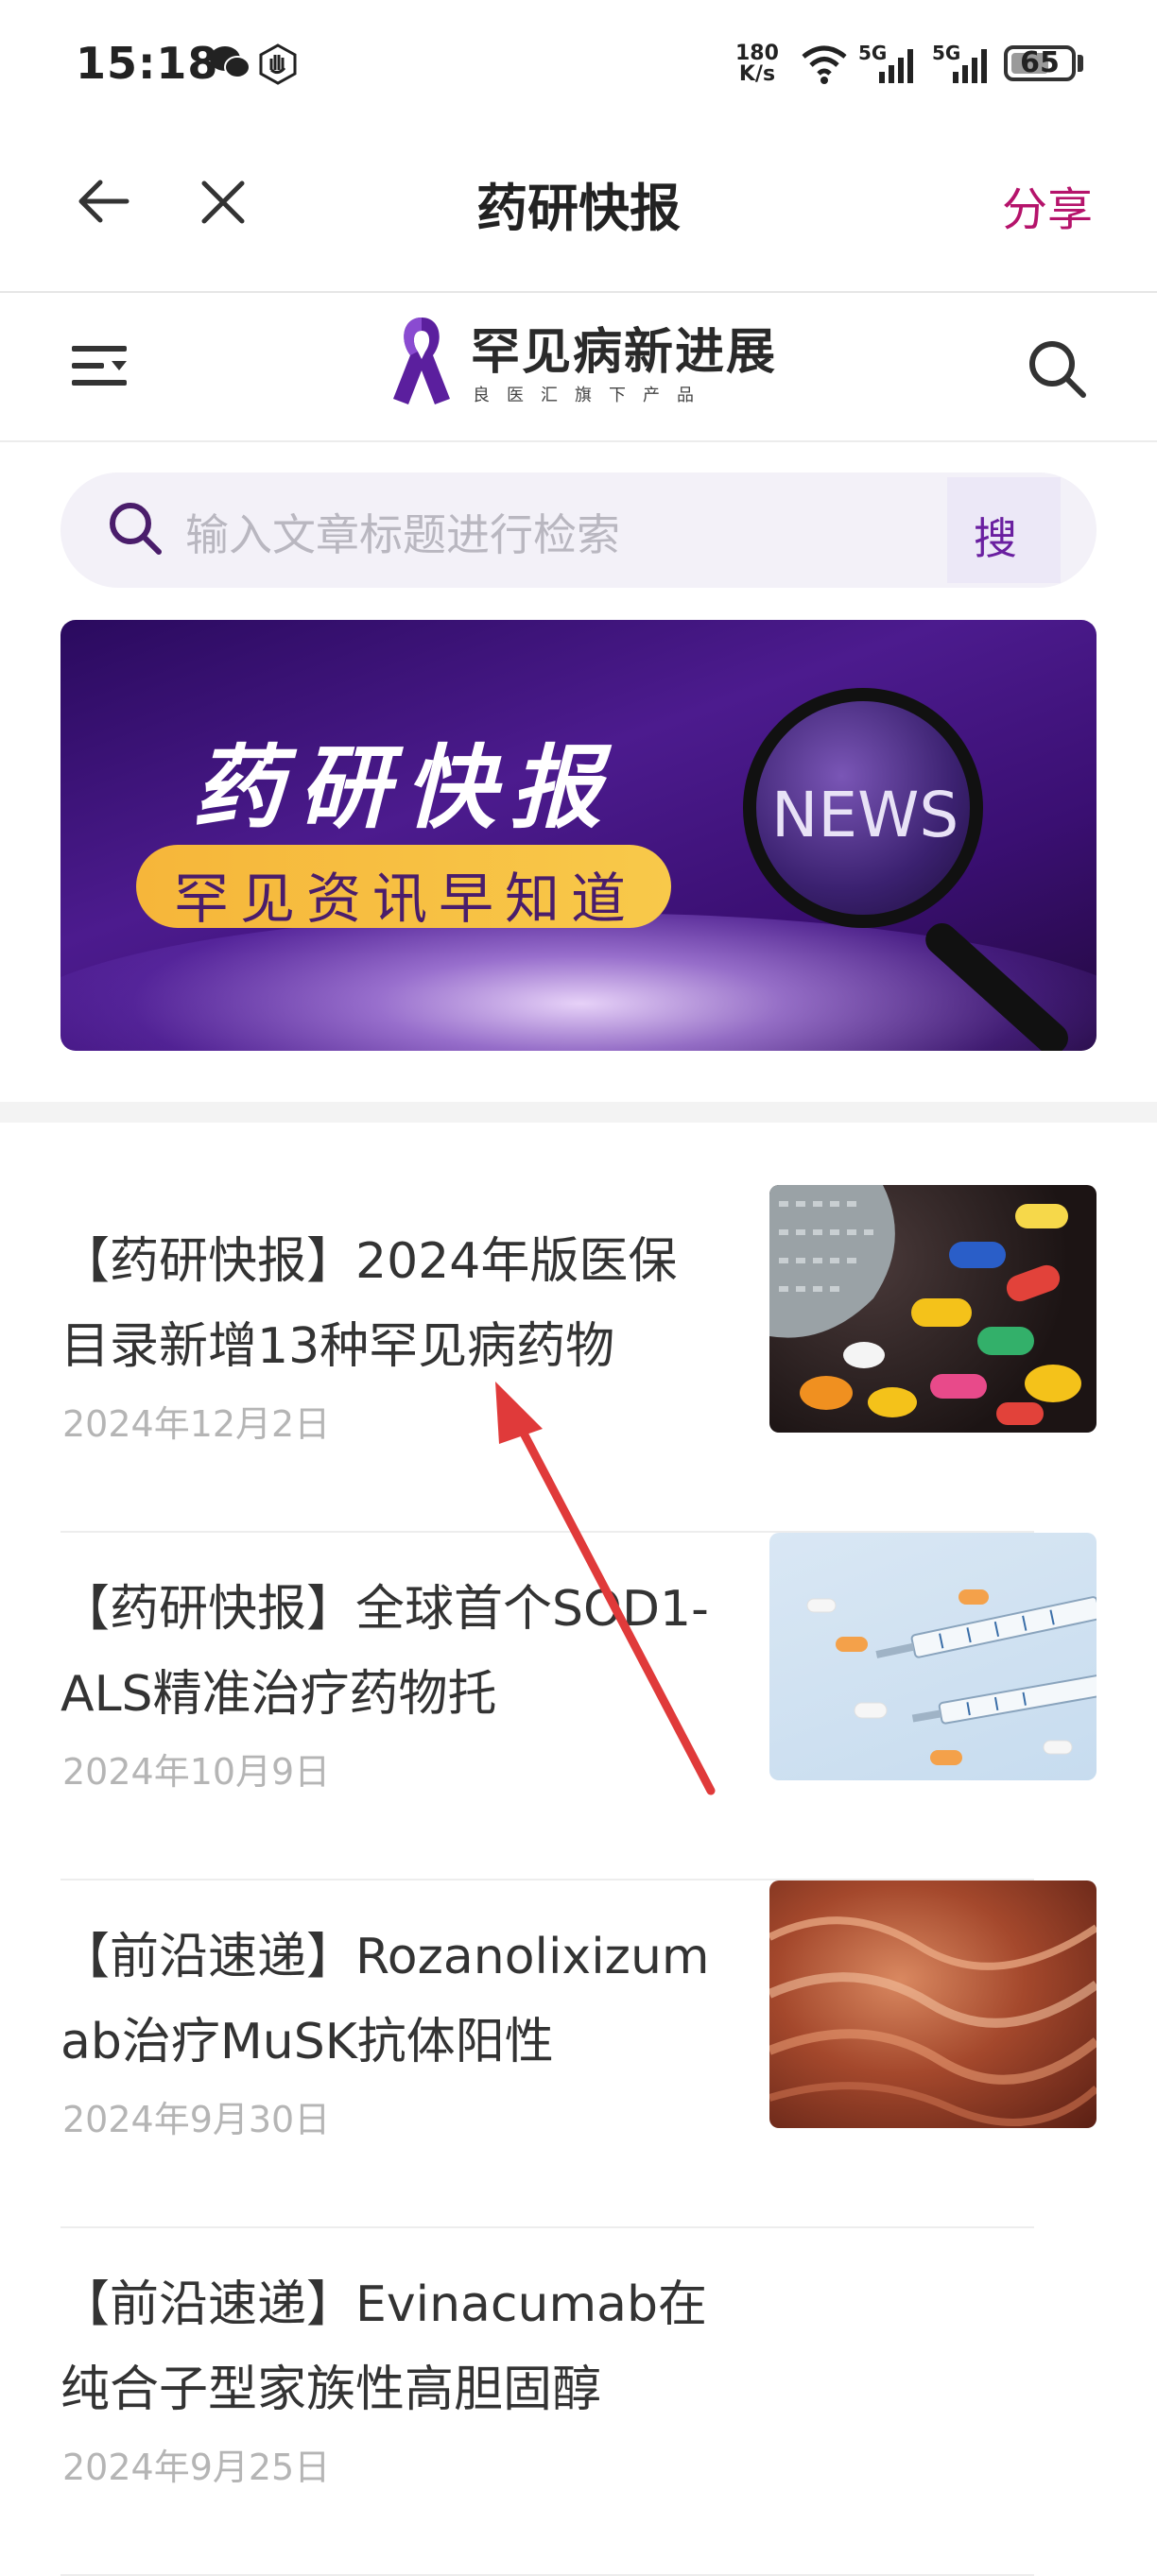 The width and height of the screenshot is (1157, 2576). Describe the element at coordinates (757, 53) in the screenshot. I see `network-speed-value: 180` at that location.